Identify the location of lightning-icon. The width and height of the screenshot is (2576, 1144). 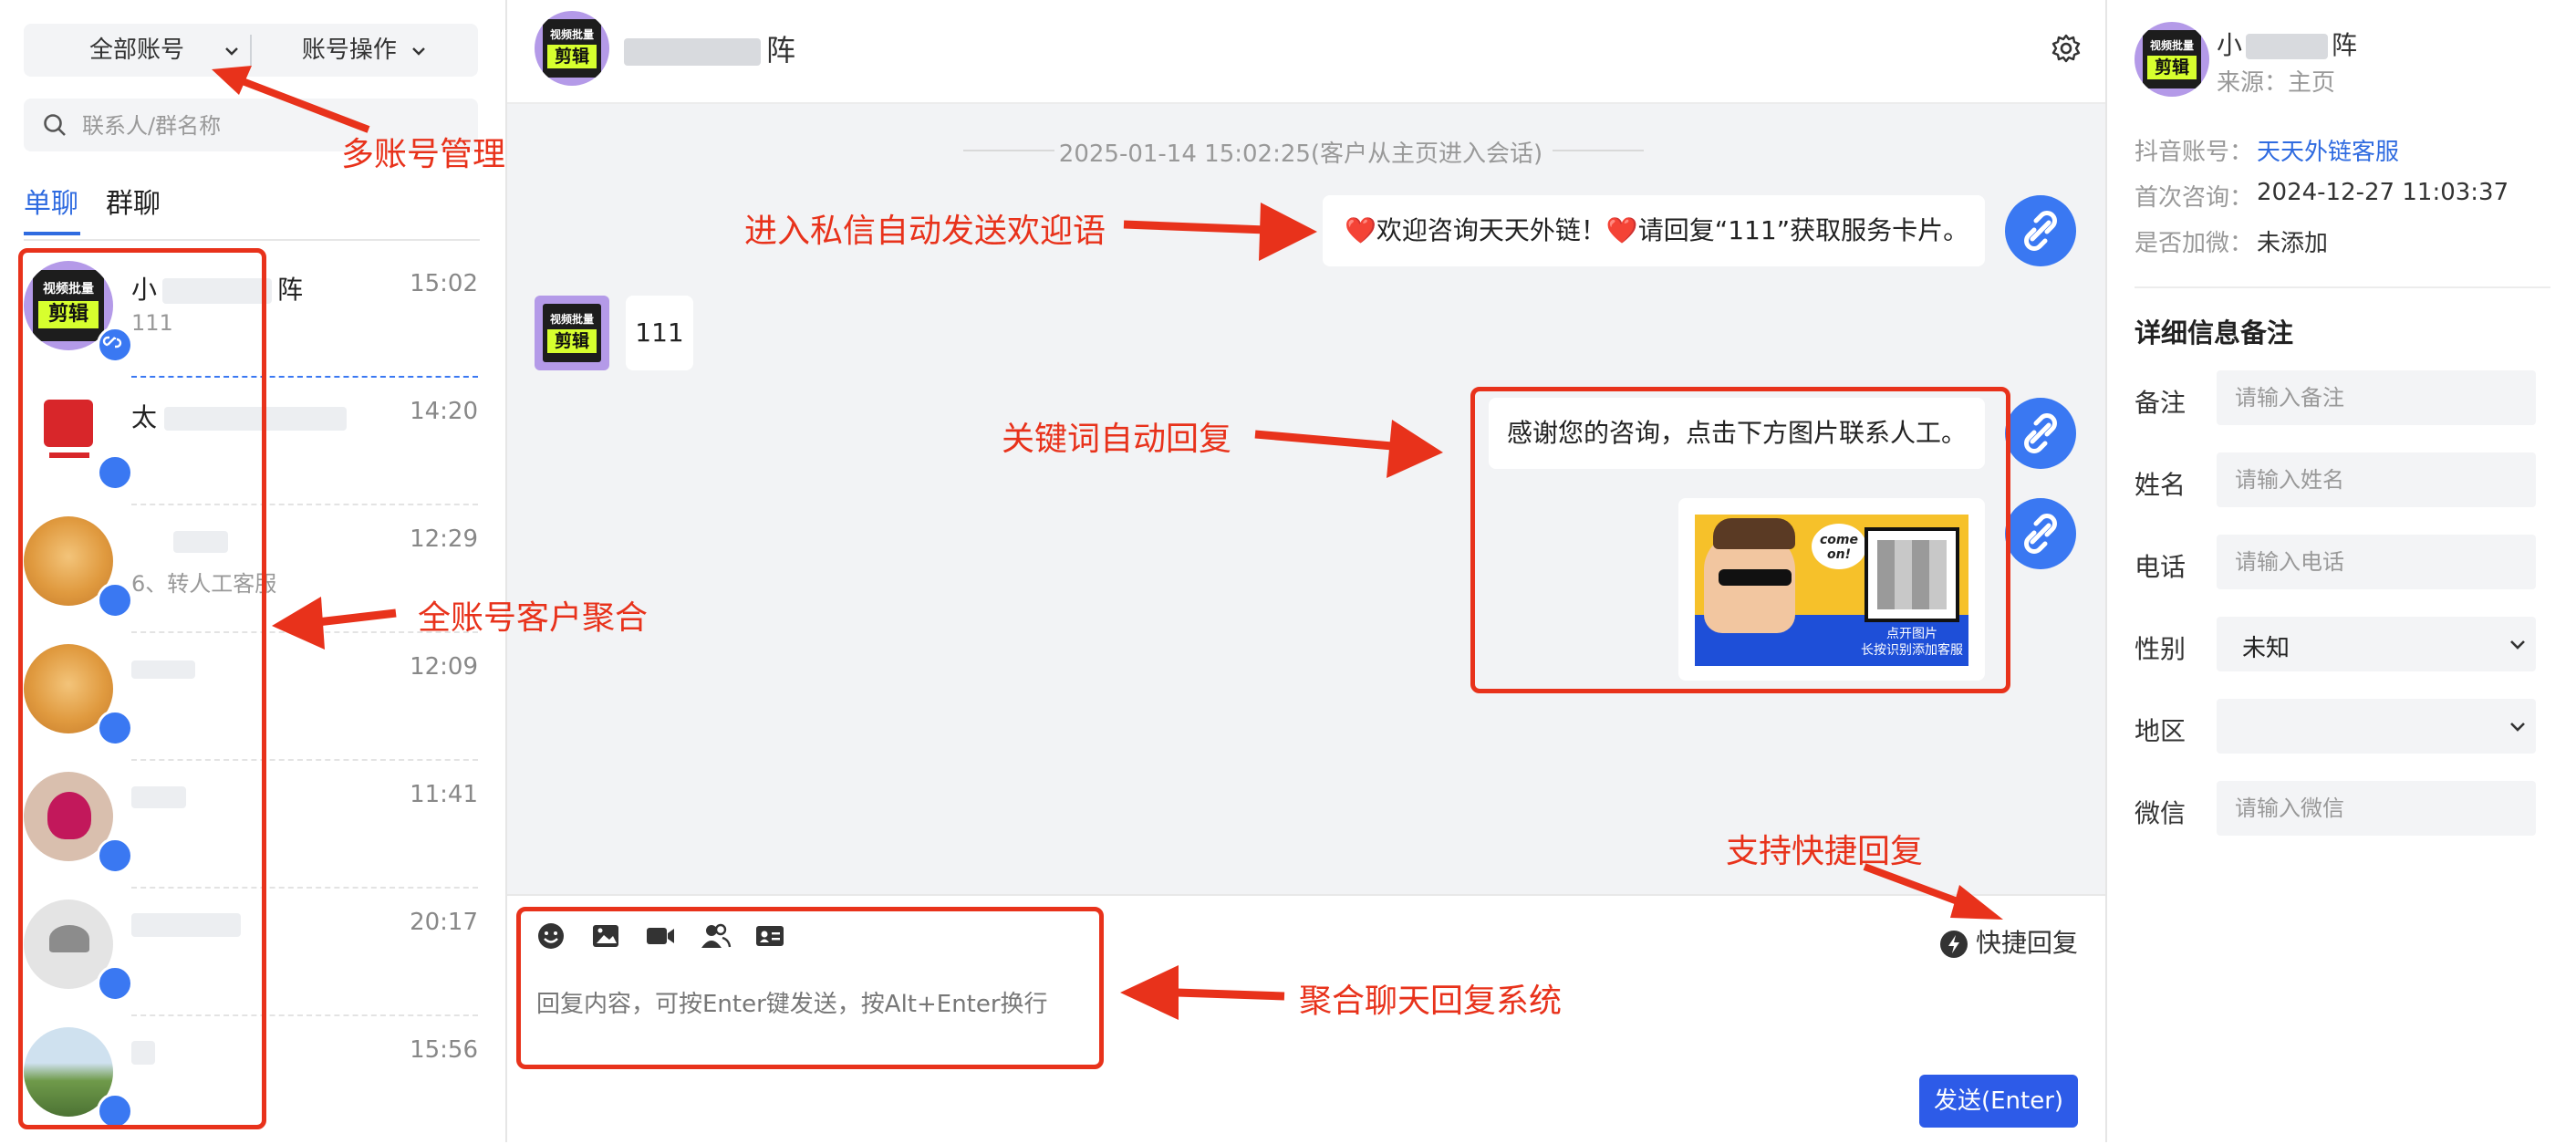
(1953, 945).